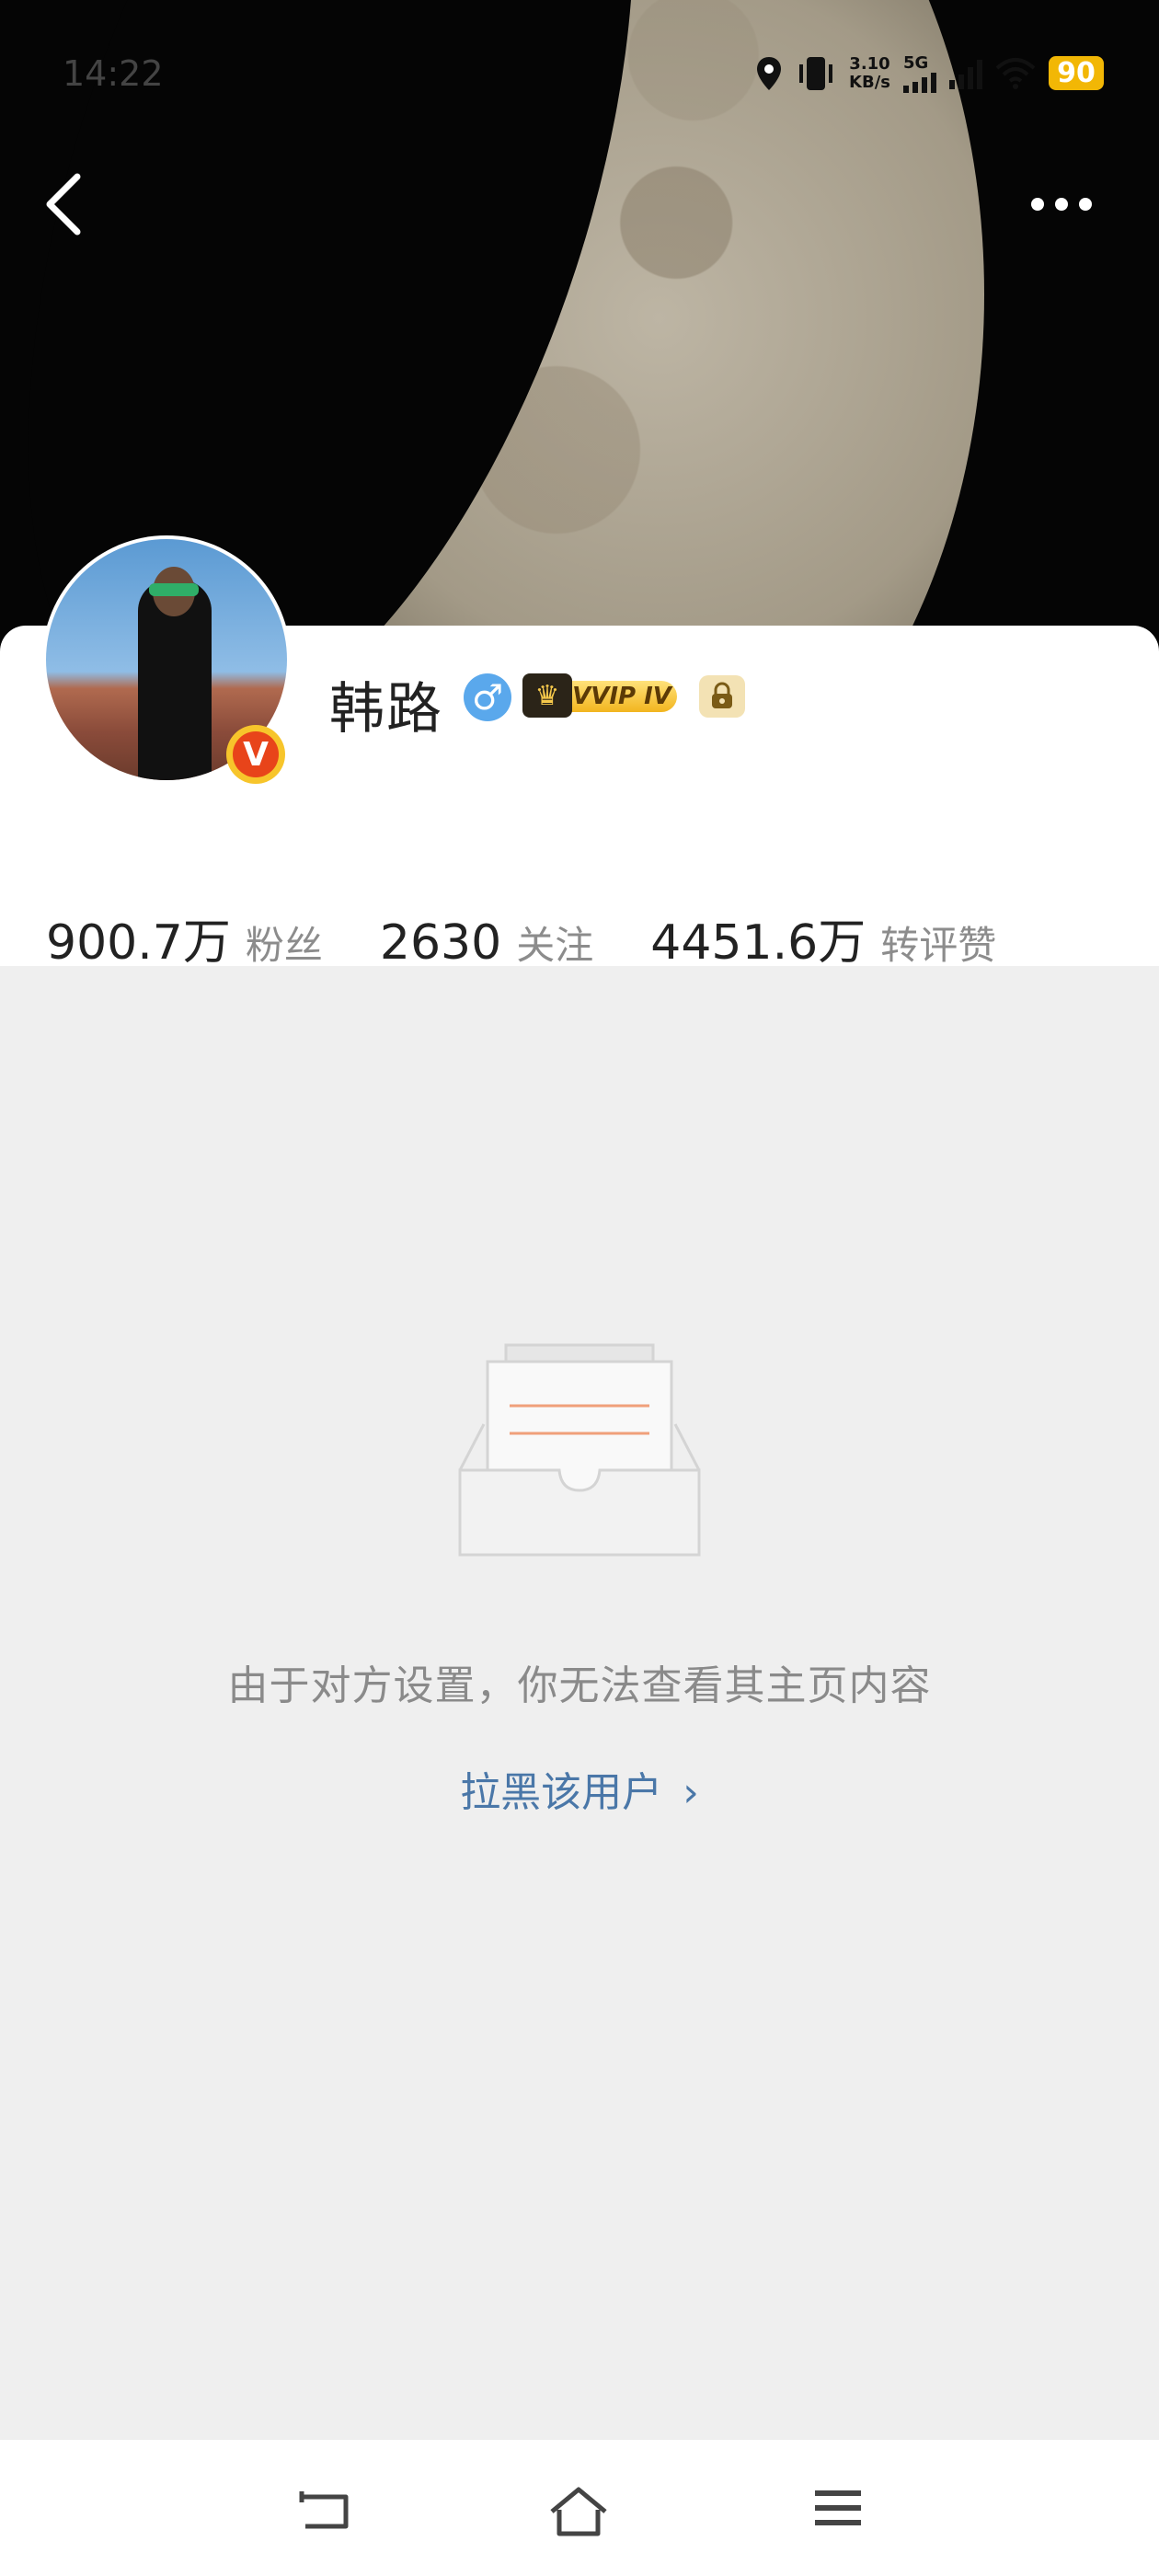 This screenshot has width=1159, height=2576. Describe the element at coordinates (769, 73) in the screenshot. I see `location-icon` at that location.